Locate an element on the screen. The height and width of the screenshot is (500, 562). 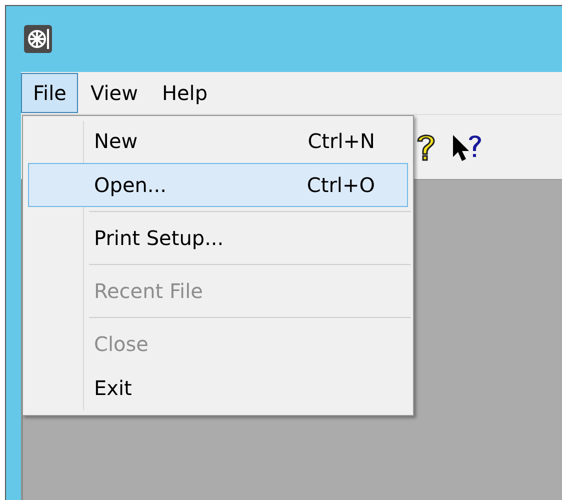
menu-item: Open... Ctrl+O is located at coordinates (218, 185).